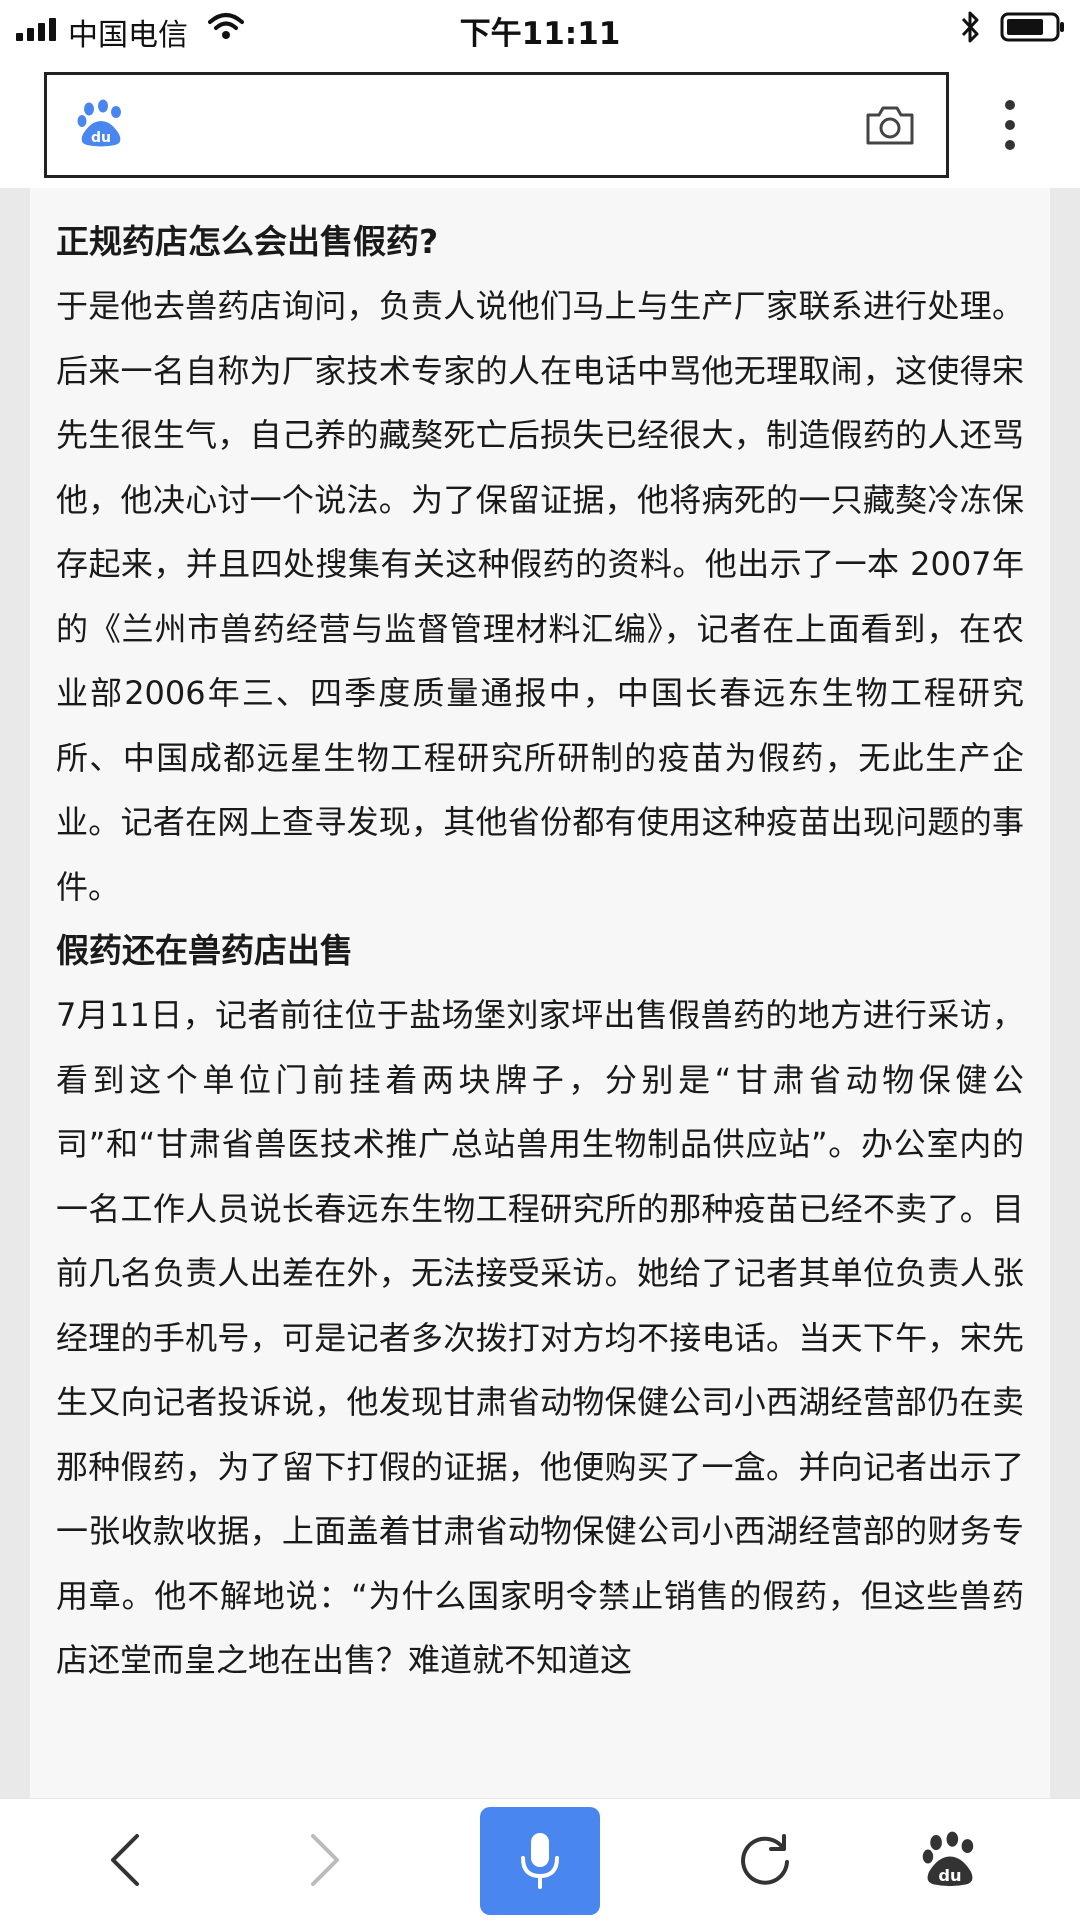  I want to click on forward-button, so click(325, 1860).